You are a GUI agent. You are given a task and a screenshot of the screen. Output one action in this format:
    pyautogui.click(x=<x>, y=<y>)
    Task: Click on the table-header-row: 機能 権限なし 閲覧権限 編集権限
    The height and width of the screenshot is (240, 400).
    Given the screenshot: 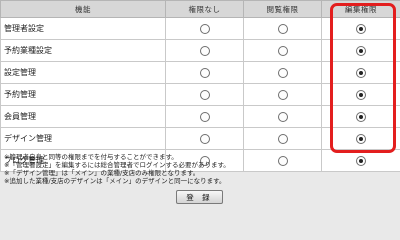 What is the action you would take?
    pyautogui.click(x=200, y=9)
    